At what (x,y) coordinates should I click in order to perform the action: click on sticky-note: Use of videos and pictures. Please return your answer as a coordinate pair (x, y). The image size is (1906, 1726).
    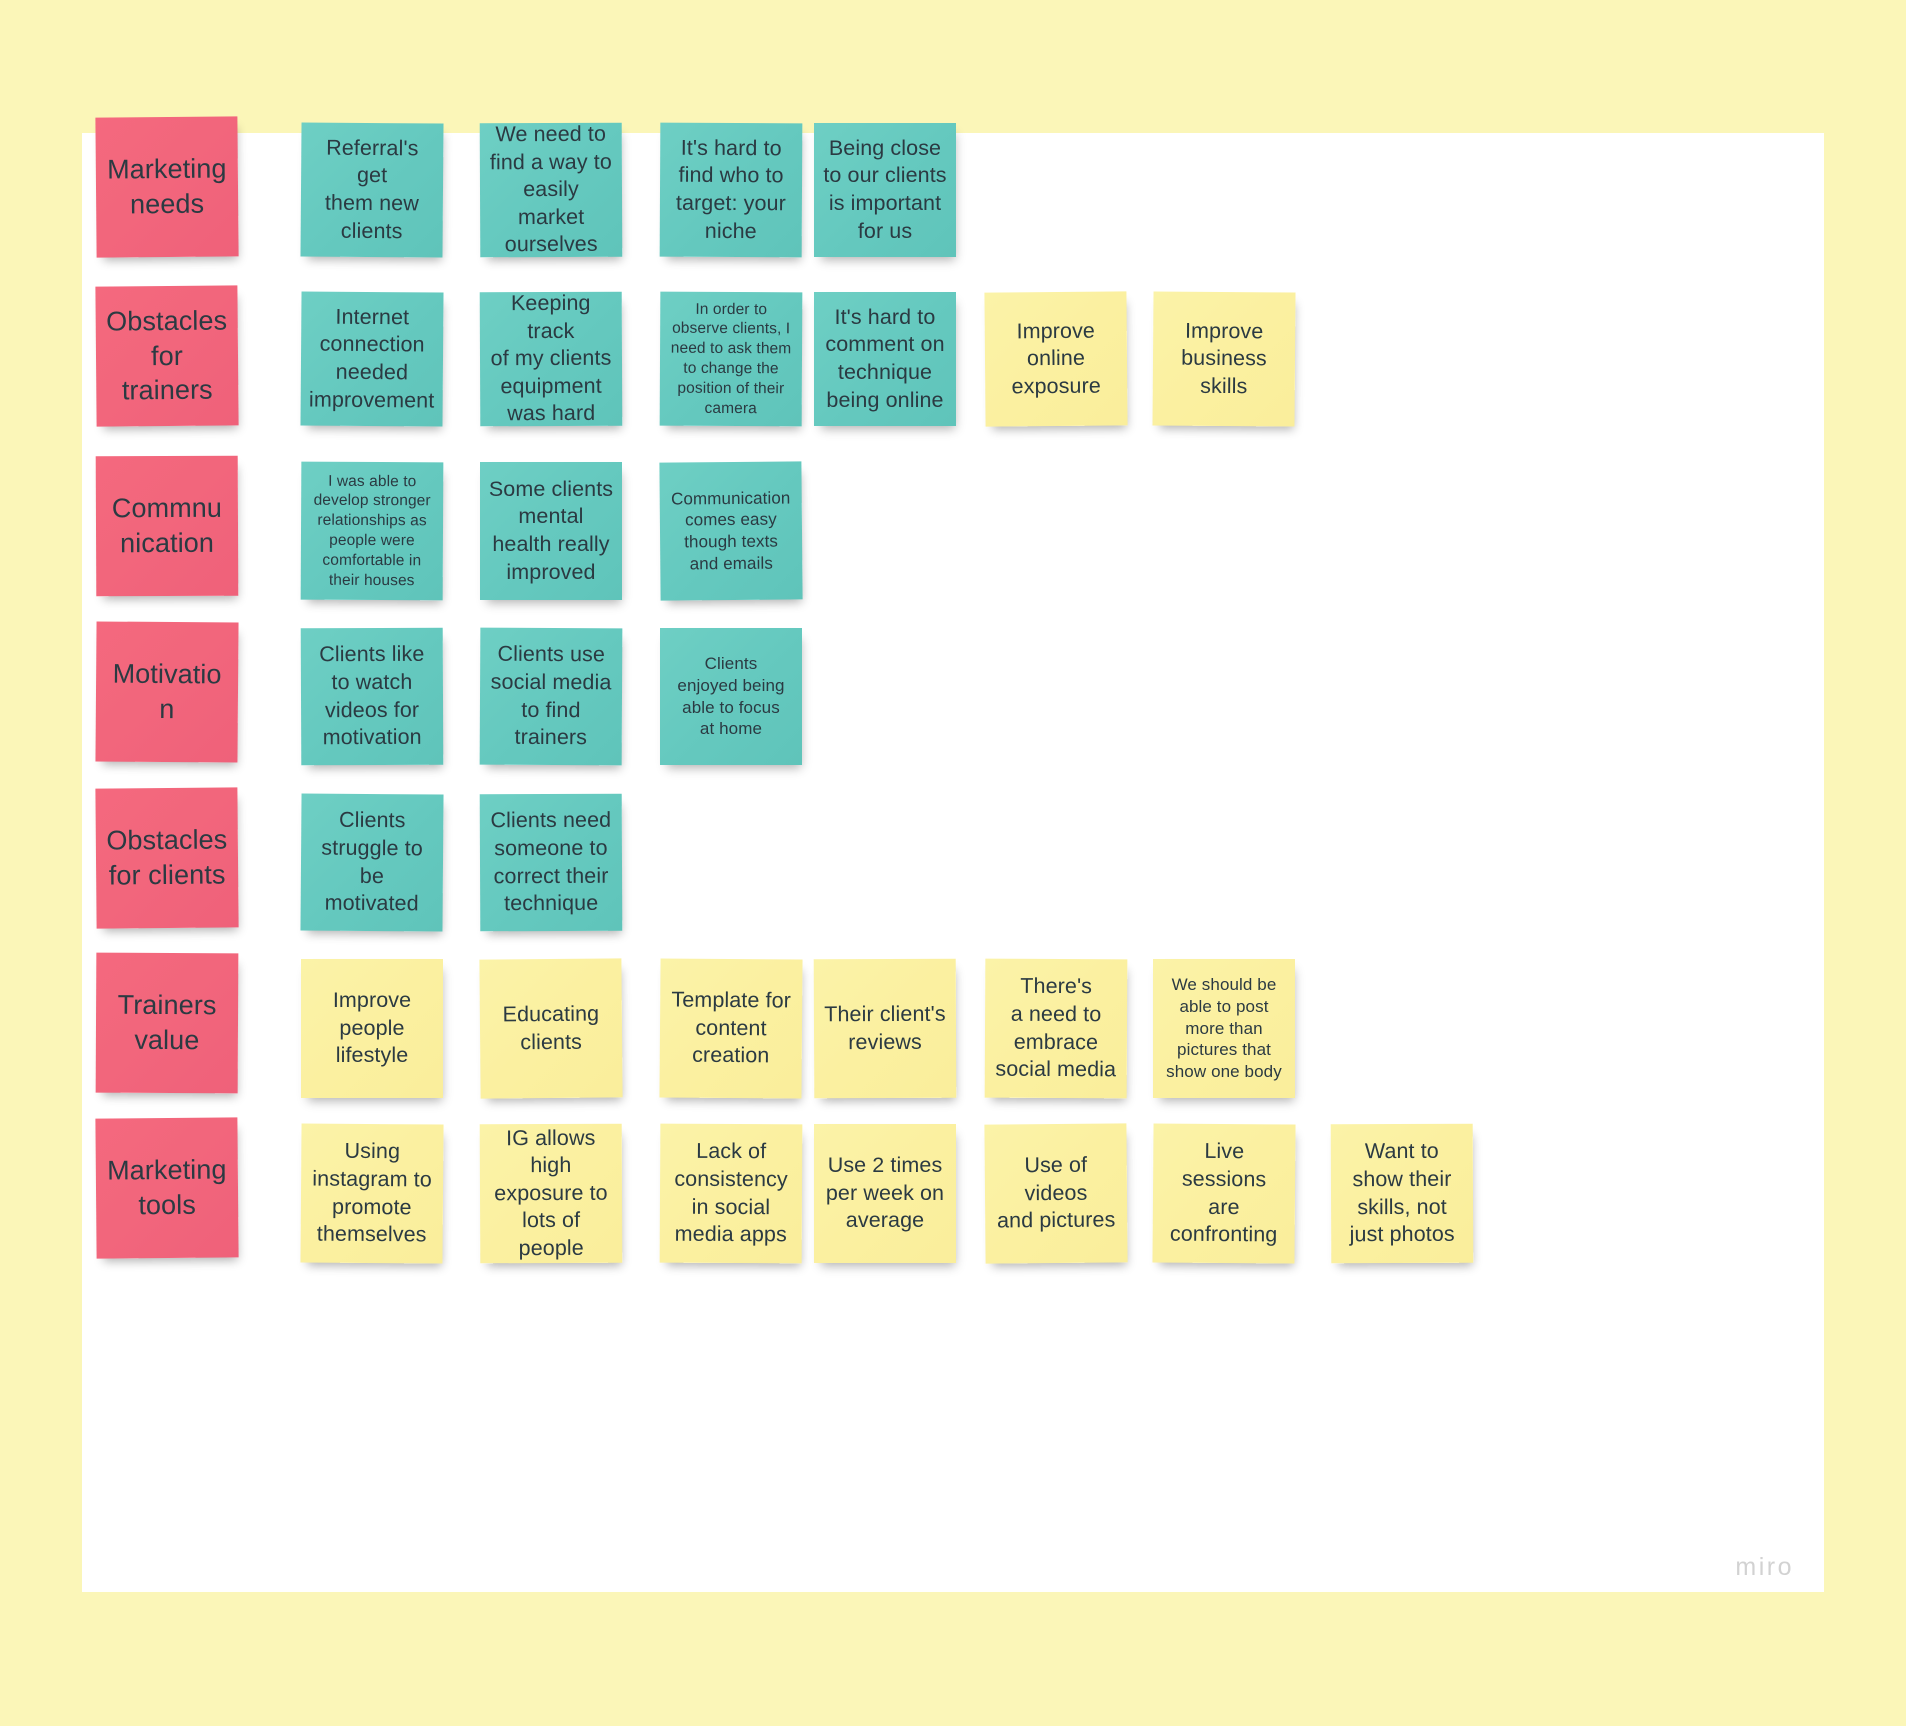
    Looking at the image, I should click on (1056, 1193).